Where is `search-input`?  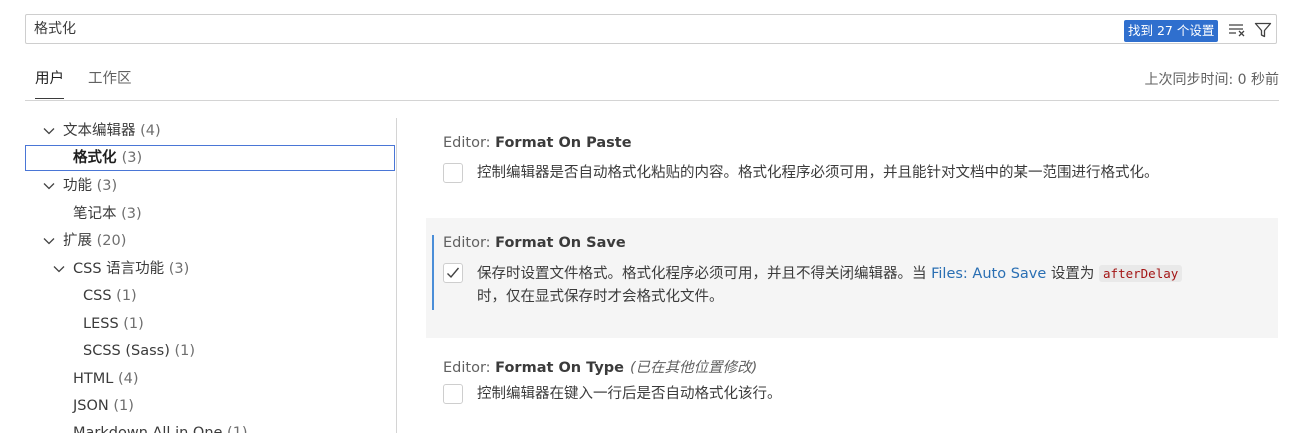 search-input is located at coordinates (574, 29).